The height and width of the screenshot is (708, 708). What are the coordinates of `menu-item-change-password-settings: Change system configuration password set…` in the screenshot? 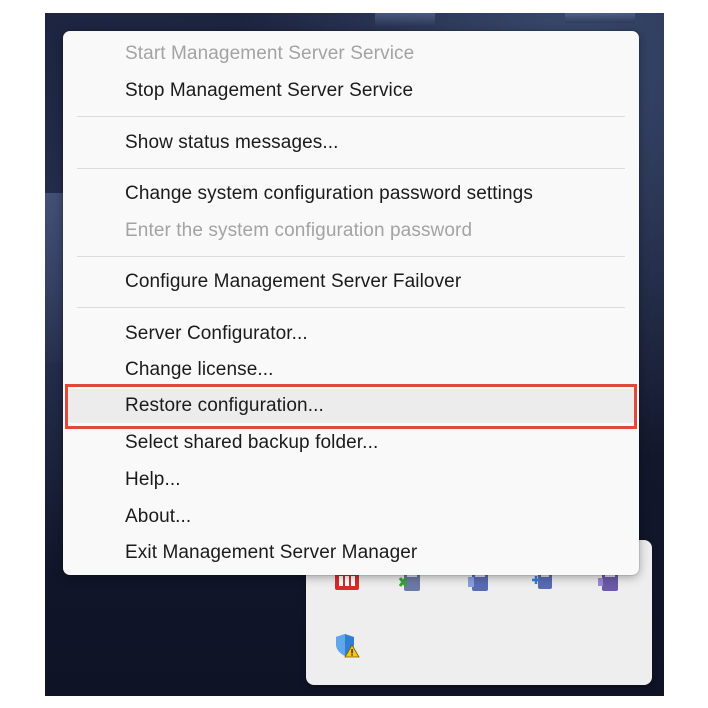 It's located at (351, 194).